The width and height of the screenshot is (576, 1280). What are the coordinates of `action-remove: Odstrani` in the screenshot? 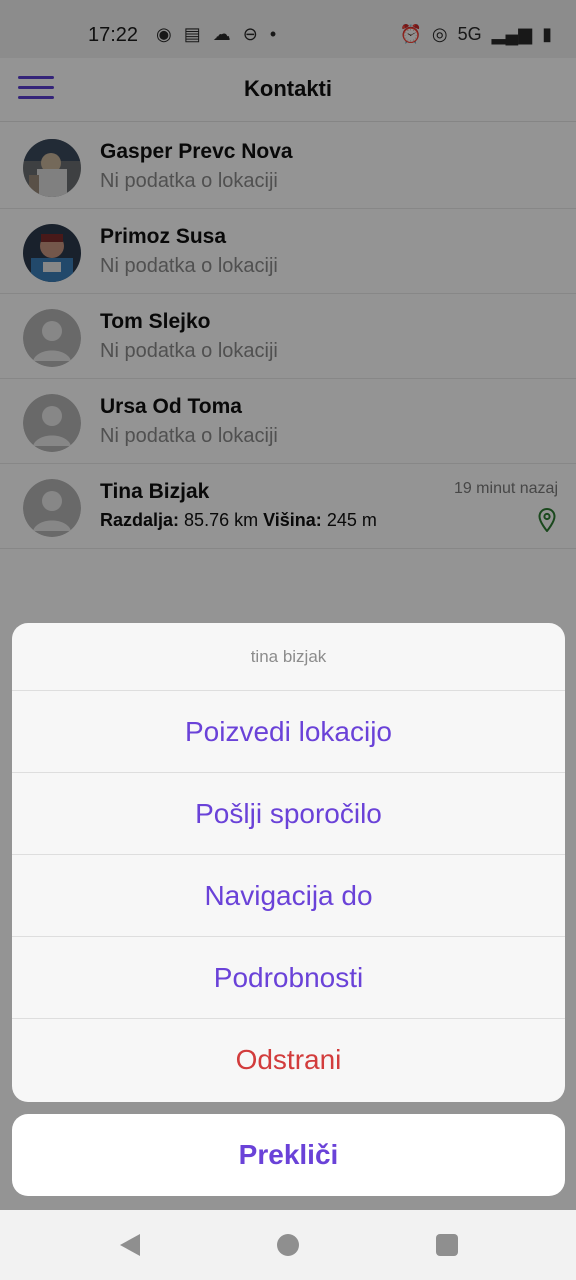 It's located at (288, 1060).